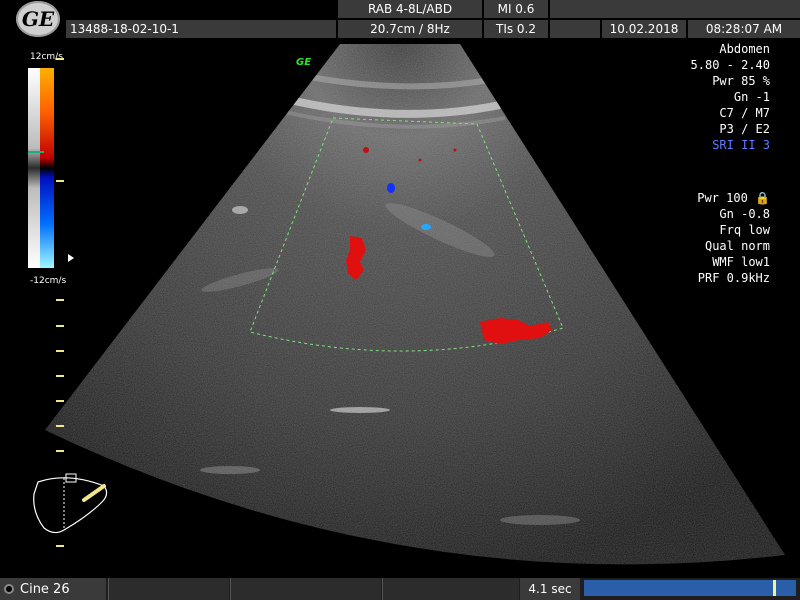 The image size is (800, 600). I want to click on depth-frame-rate: 20.7cm / 8Hz, so click(410, 29).